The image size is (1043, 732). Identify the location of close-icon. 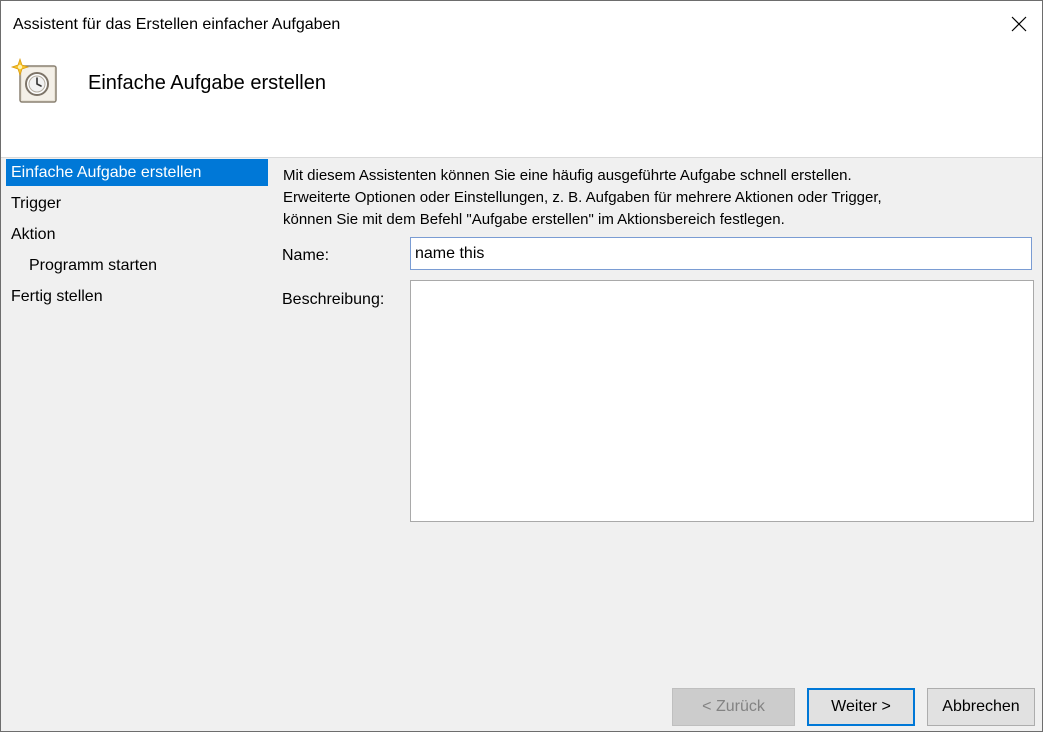
(1019, 24).